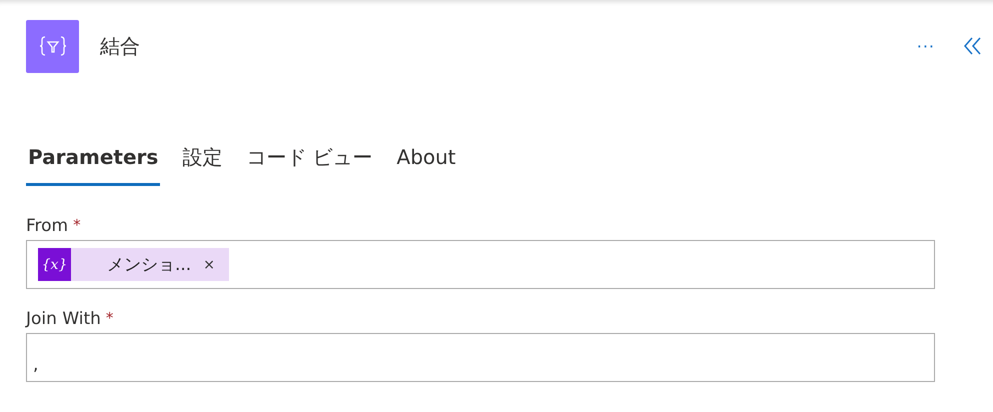  Describe the element at coordinates (309, 162) in the screenshot. I see `tab: コード ビュー` at that location.